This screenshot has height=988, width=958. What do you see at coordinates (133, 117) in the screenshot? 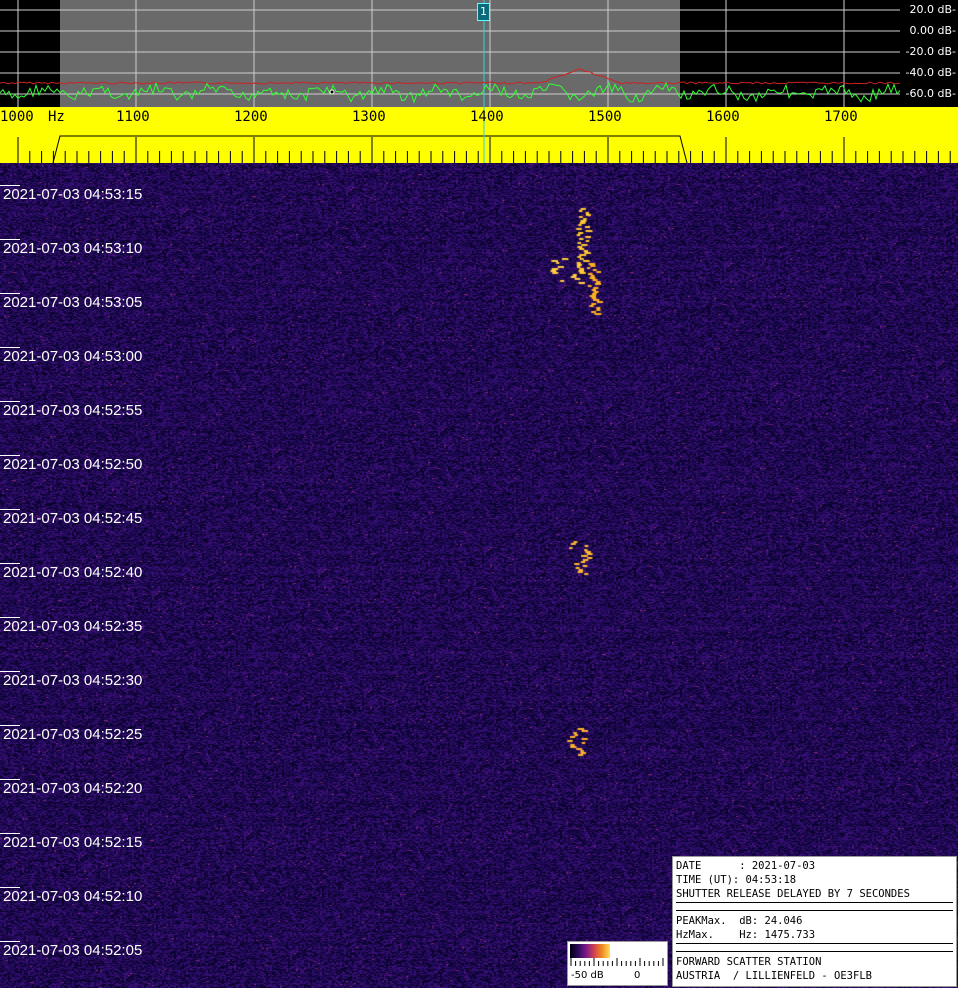
I see `freq-label-1100: 1100` at bounding box center [133, 117].